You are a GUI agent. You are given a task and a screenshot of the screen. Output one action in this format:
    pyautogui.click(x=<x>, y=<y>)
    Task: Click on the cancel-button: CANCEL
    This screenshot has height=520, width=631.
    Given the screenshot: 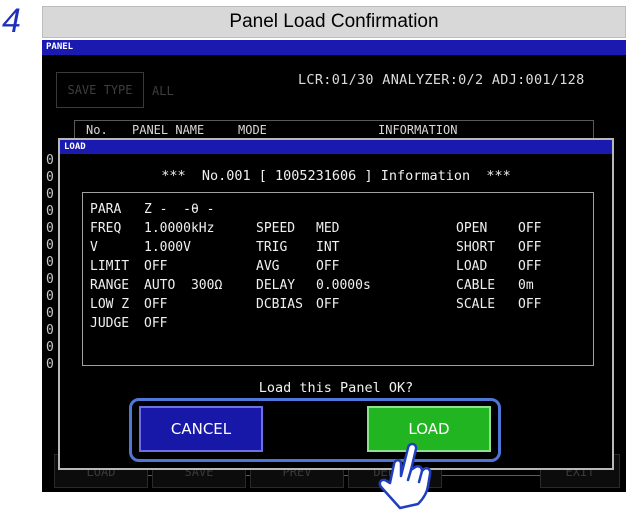 What is the action you would take?
    pyautogui.click(x=201, y=429)
    